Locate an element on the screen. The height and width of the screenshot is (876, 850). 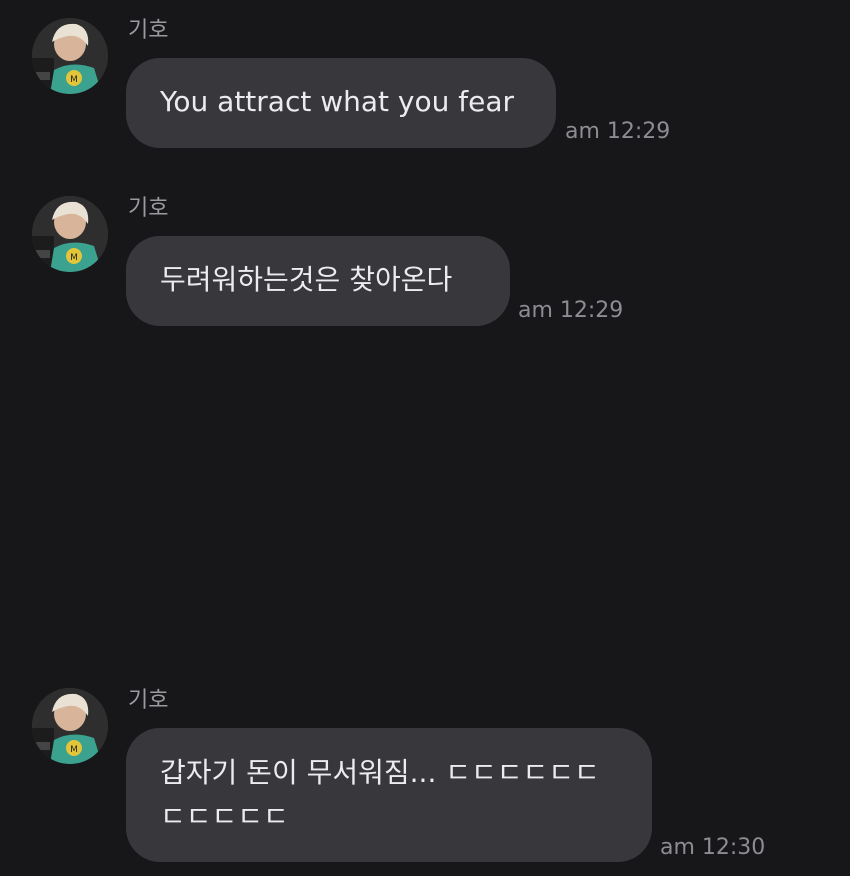
message-text: You attract what you fear is located at coordinates (337, 101).